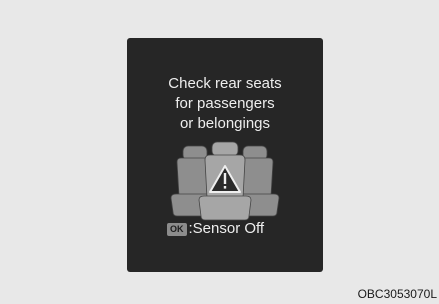  I want to click on message-line-2: for passengers, so click(225, 103).